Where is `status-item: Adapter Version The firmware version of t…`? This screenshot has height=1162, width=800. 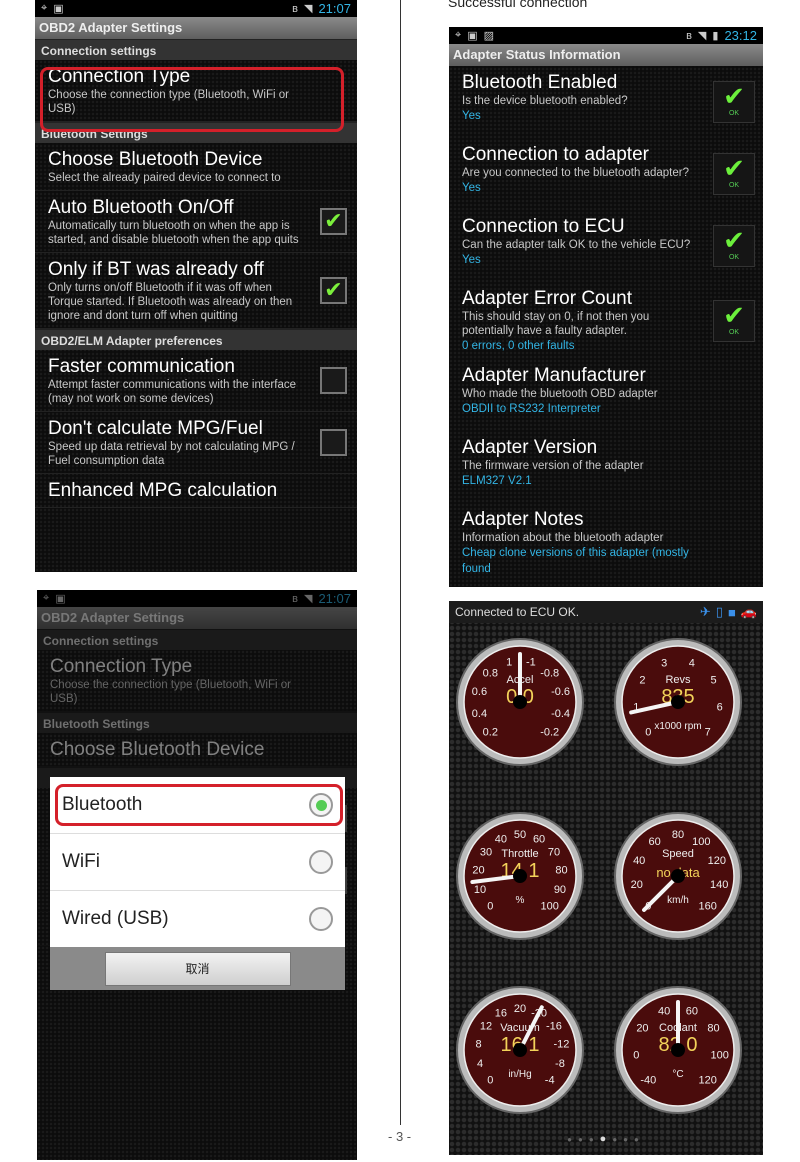
status-item: Adapter Version The firmware version of t… is located at coordinates (606, 467).